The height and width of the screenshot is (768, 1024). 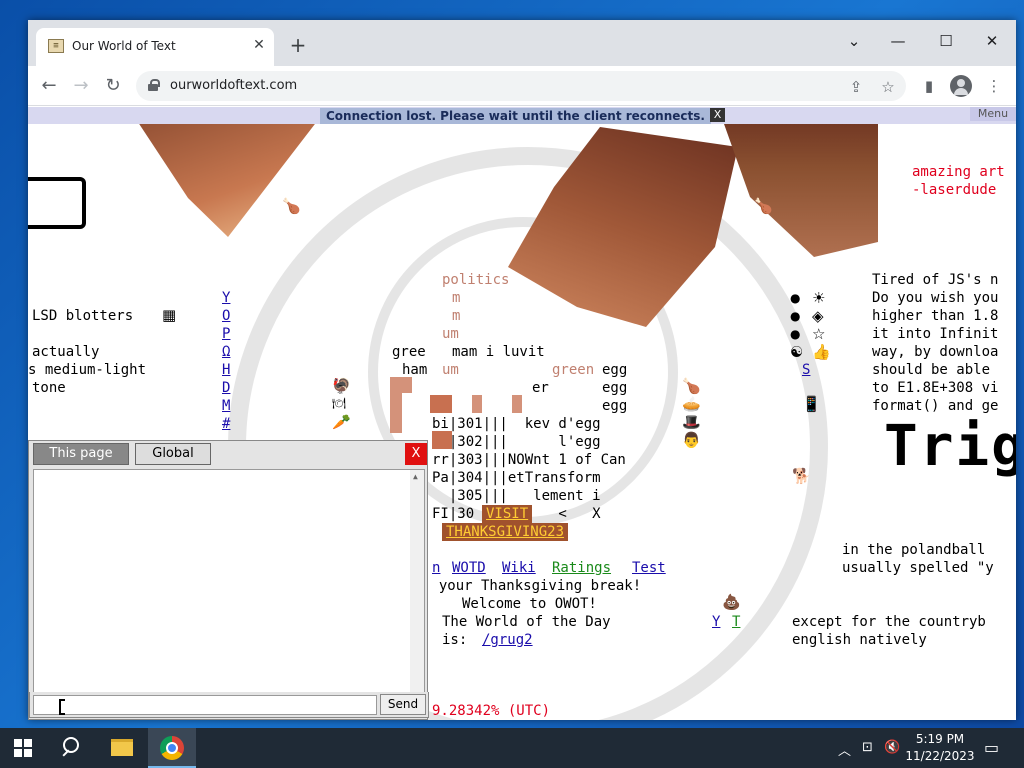 What do you see at coordinates (455, 640) in the screenshot?
I see `text-is: is:` at bounding box center [455, 640].